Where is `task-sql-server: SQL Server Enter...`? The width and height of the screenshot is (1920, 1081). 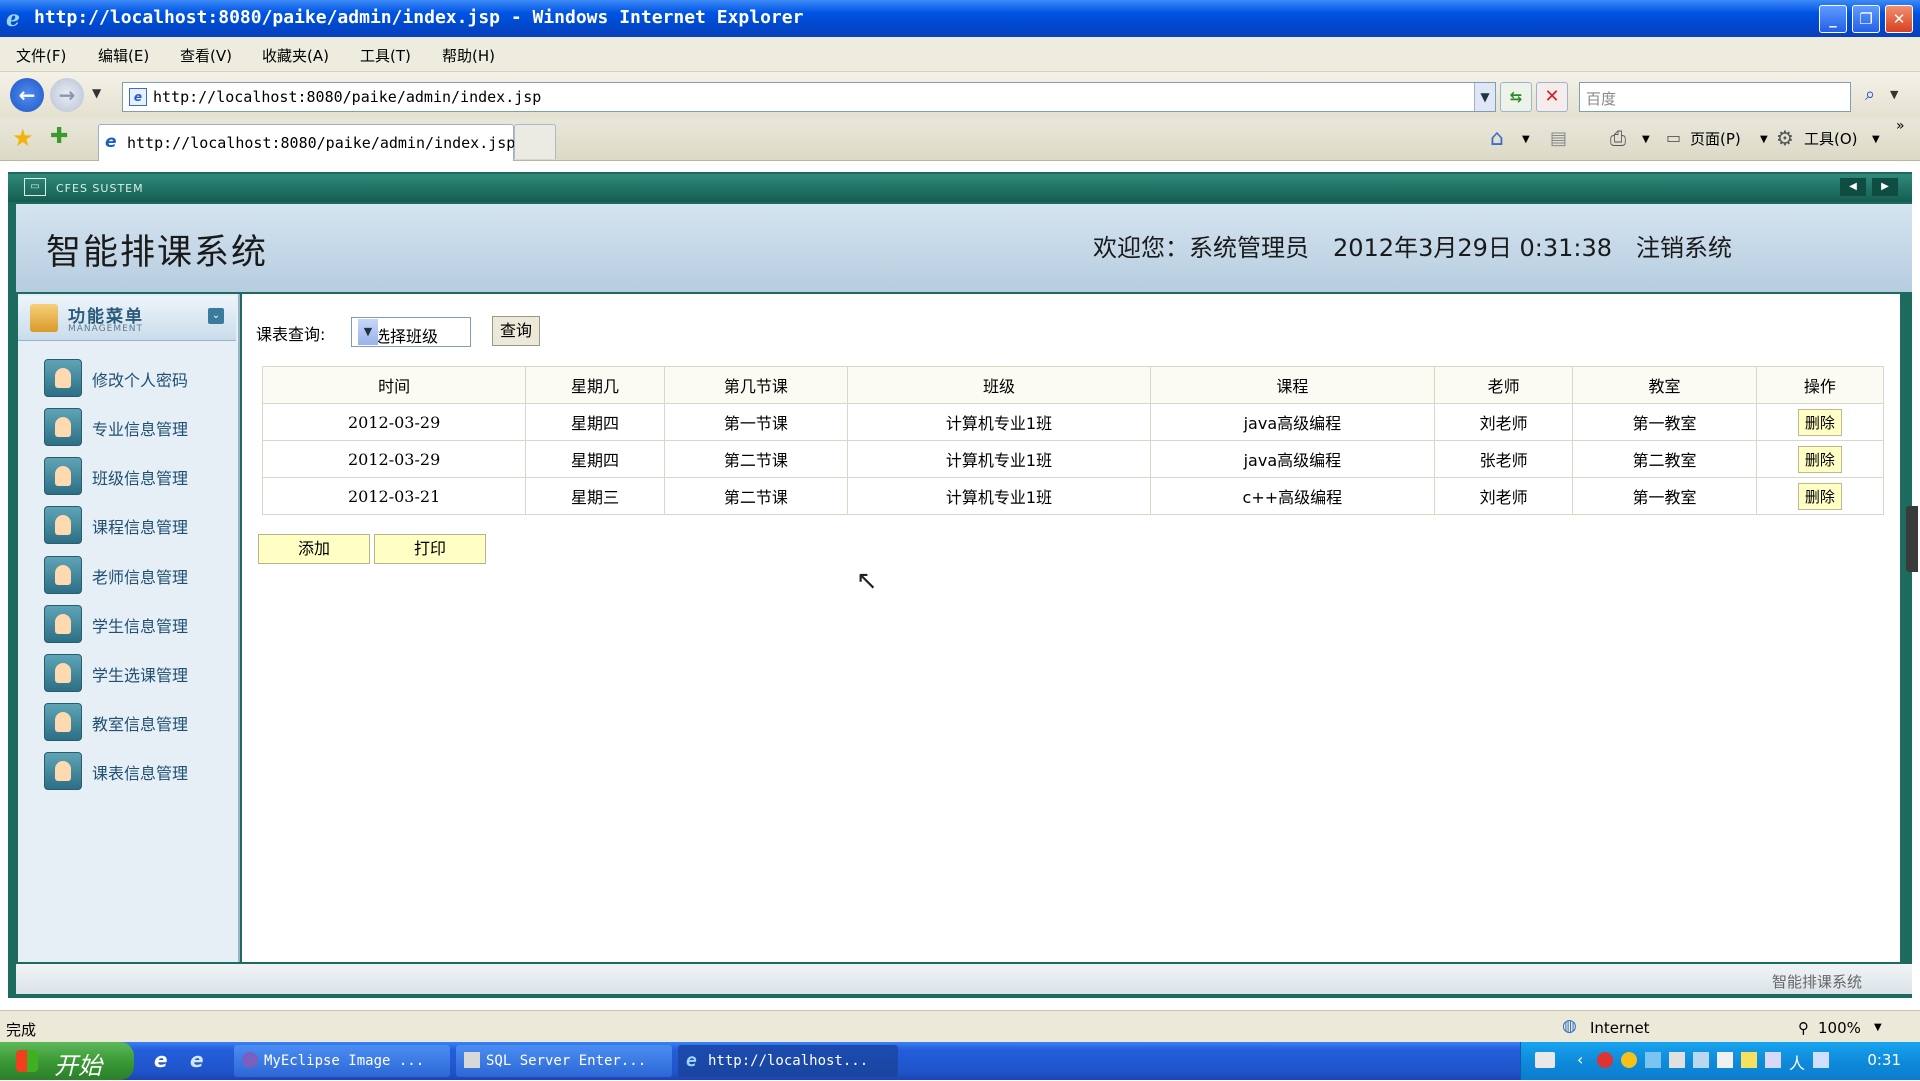
task-sql-server: SQL Server Enter... is located at coordinates (564, 1061).